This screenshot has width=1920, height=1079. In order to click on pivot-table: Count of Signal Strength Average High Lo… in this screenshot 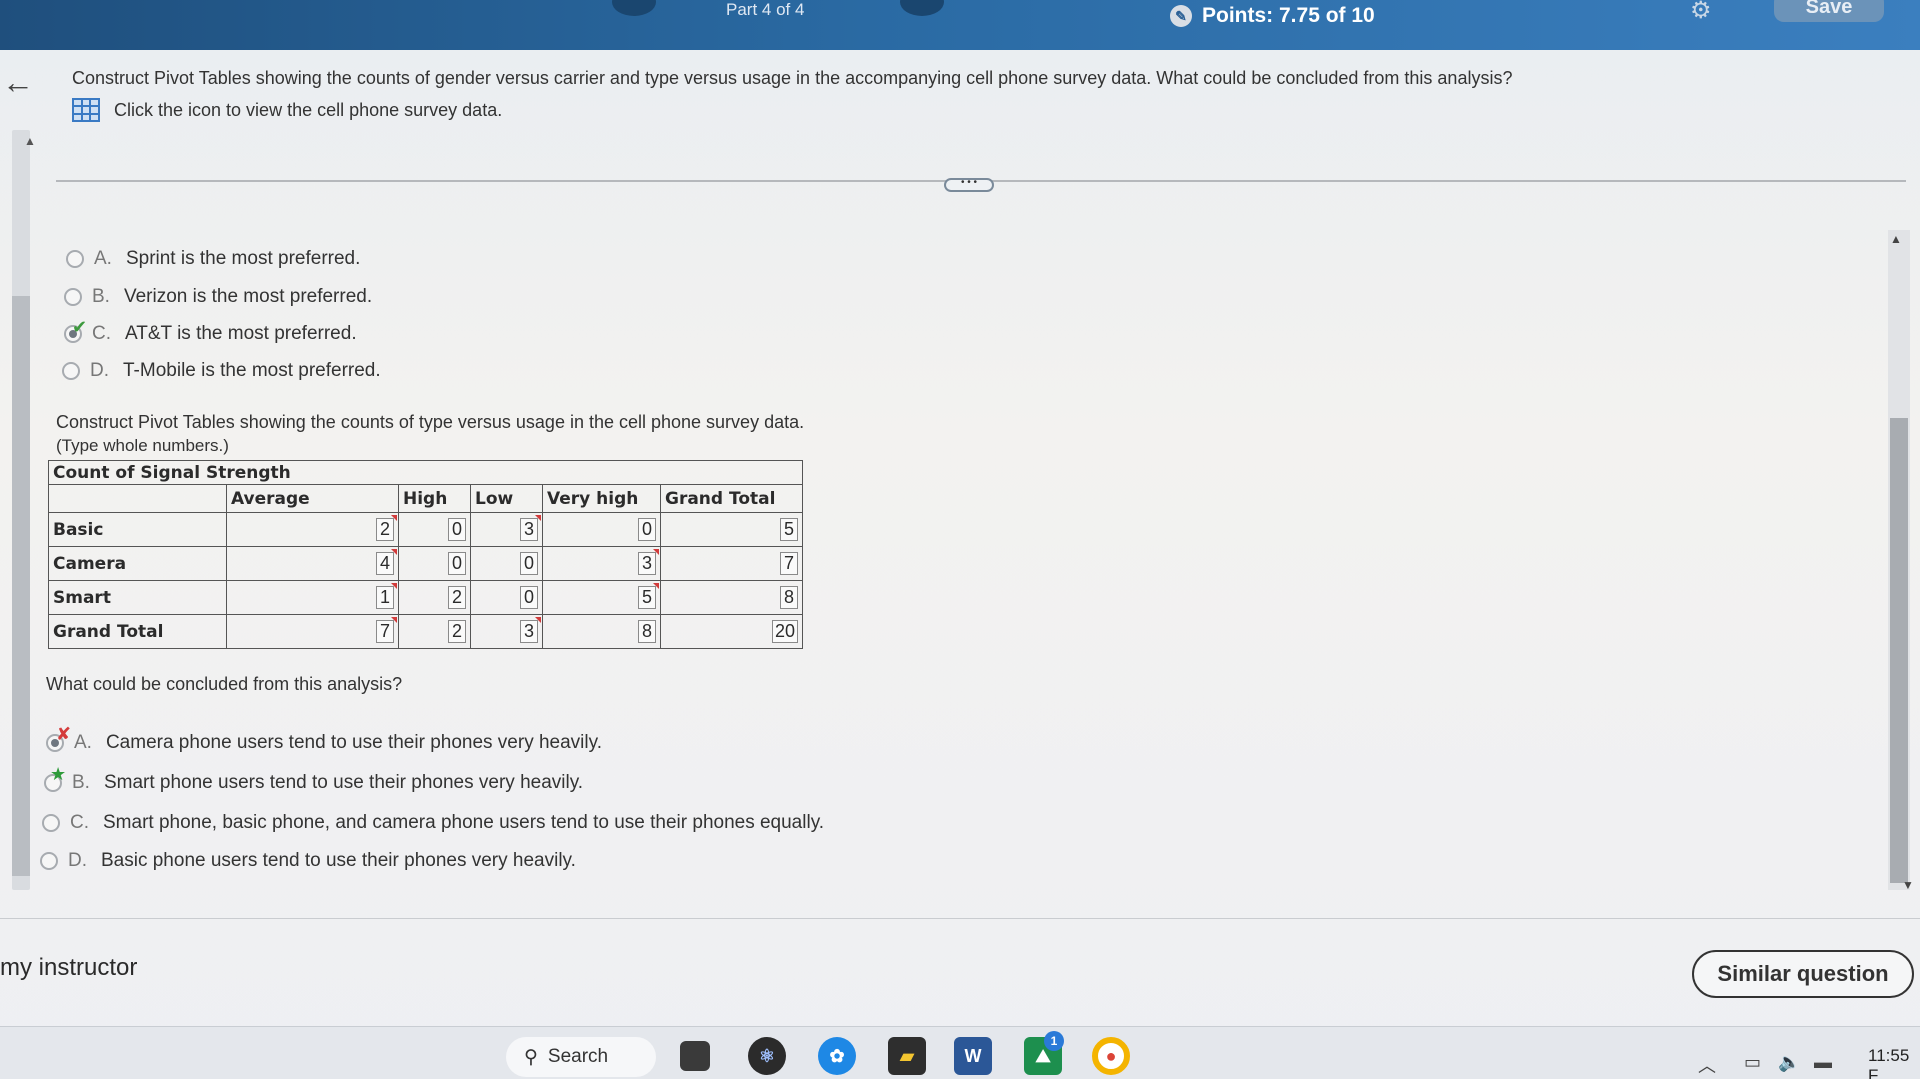, I will do `click(425, 554)`.